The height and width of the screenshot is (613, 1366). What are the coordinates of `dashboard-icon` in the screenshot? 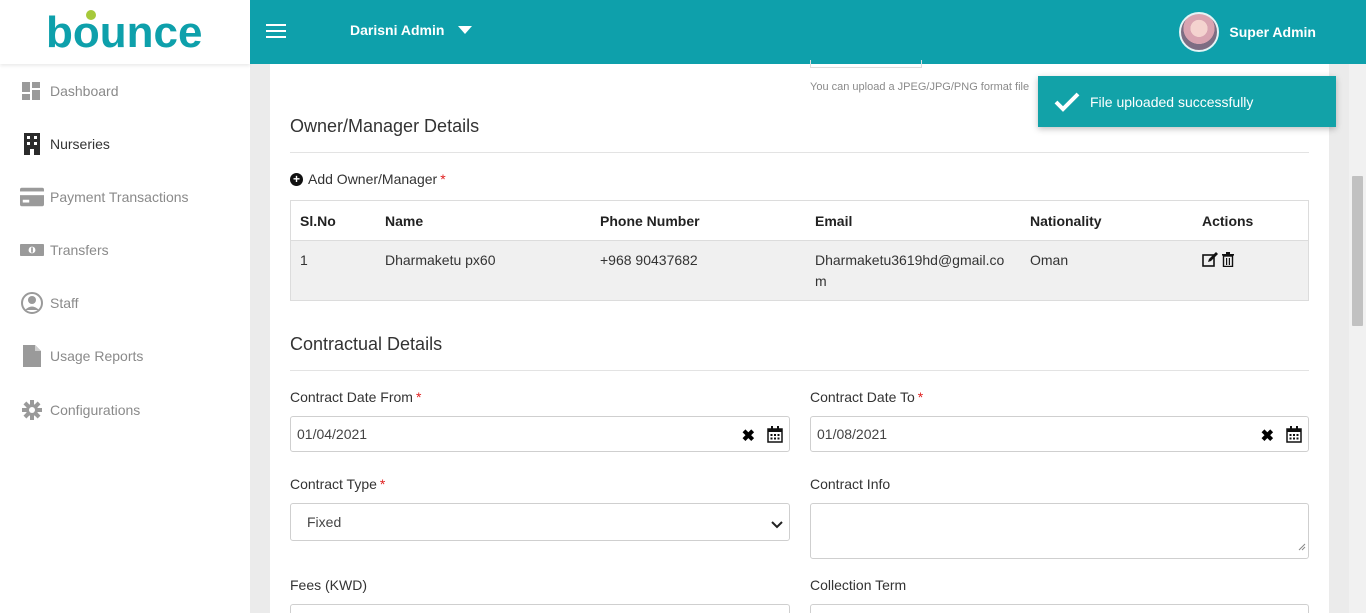 It's located at (32, 91).